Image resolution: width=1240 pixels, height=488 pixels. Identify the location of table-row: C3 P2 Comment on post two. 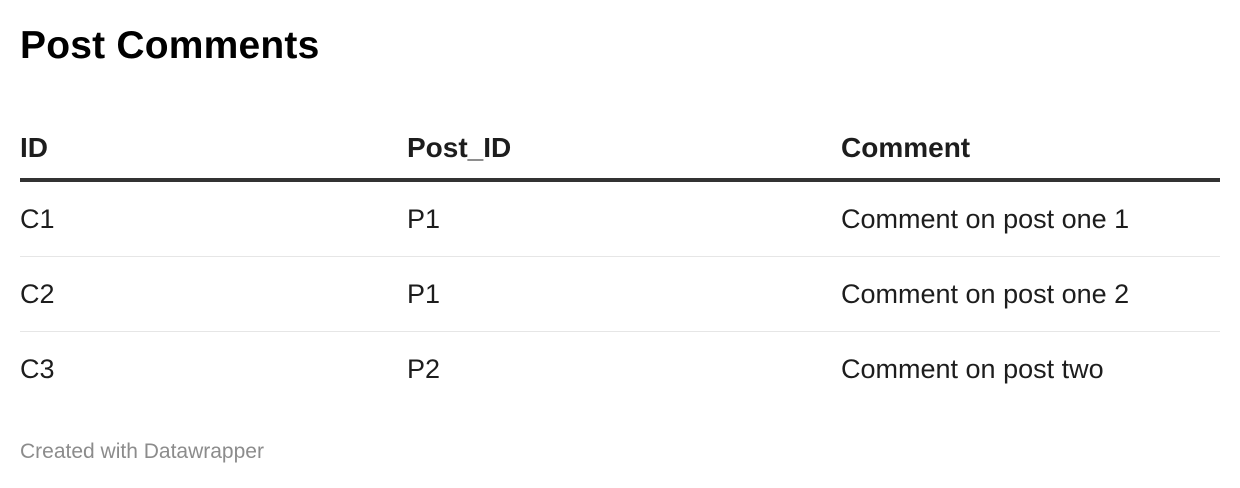
(620, 369).